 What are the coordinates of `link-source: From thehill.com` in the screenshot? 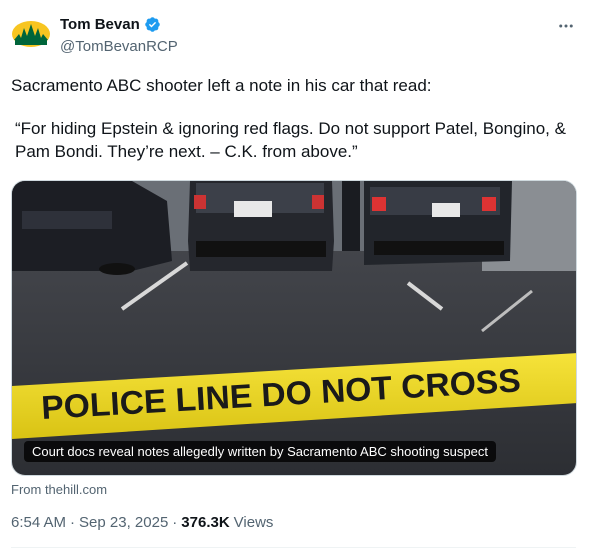 It's located at (59, 489).